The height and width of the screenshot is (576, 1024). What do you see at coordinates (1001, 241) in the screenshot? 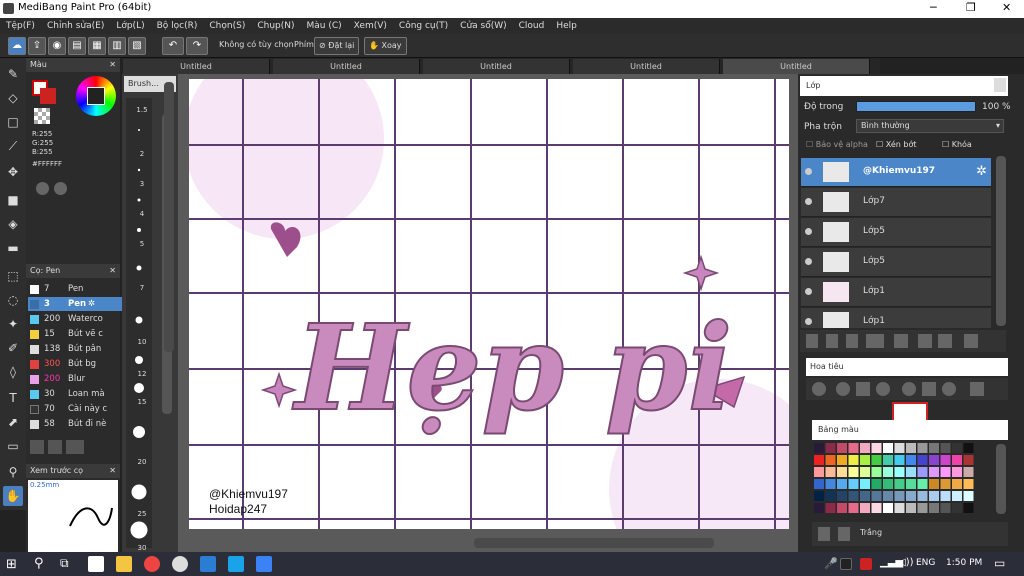
I see `layer-scrollbar` at bounding box center [1001, 241].